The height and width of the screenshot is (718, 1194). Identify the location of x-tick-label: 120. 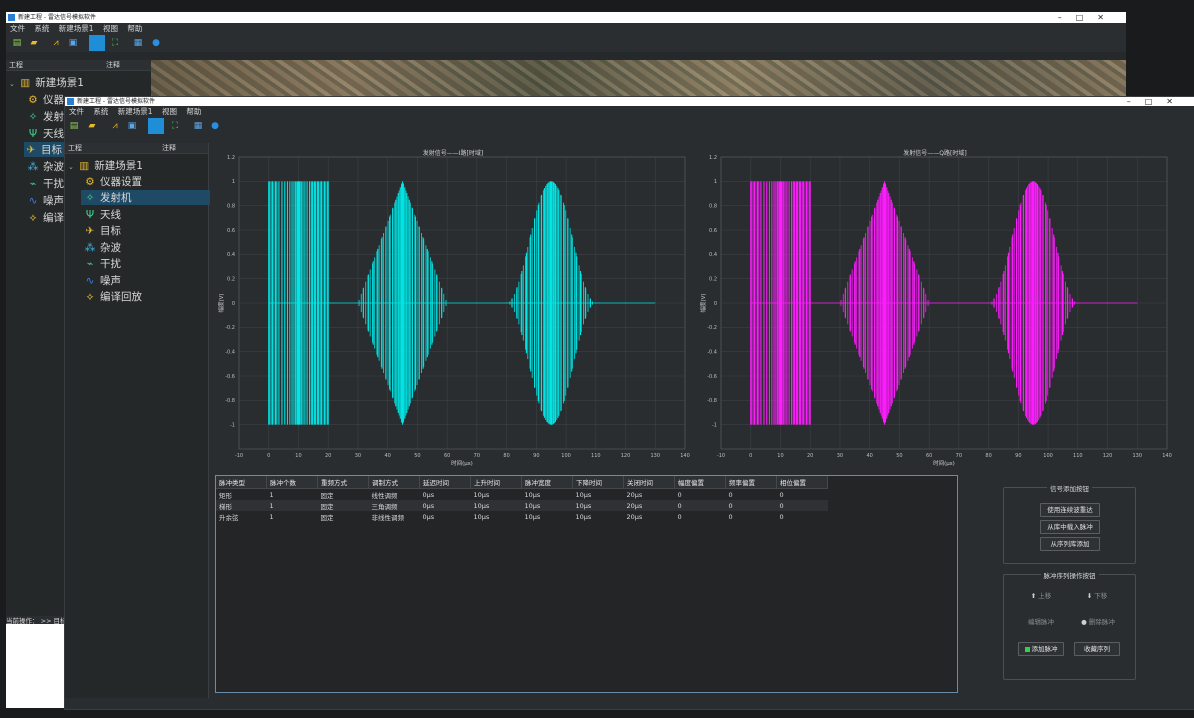
(1108, 456).